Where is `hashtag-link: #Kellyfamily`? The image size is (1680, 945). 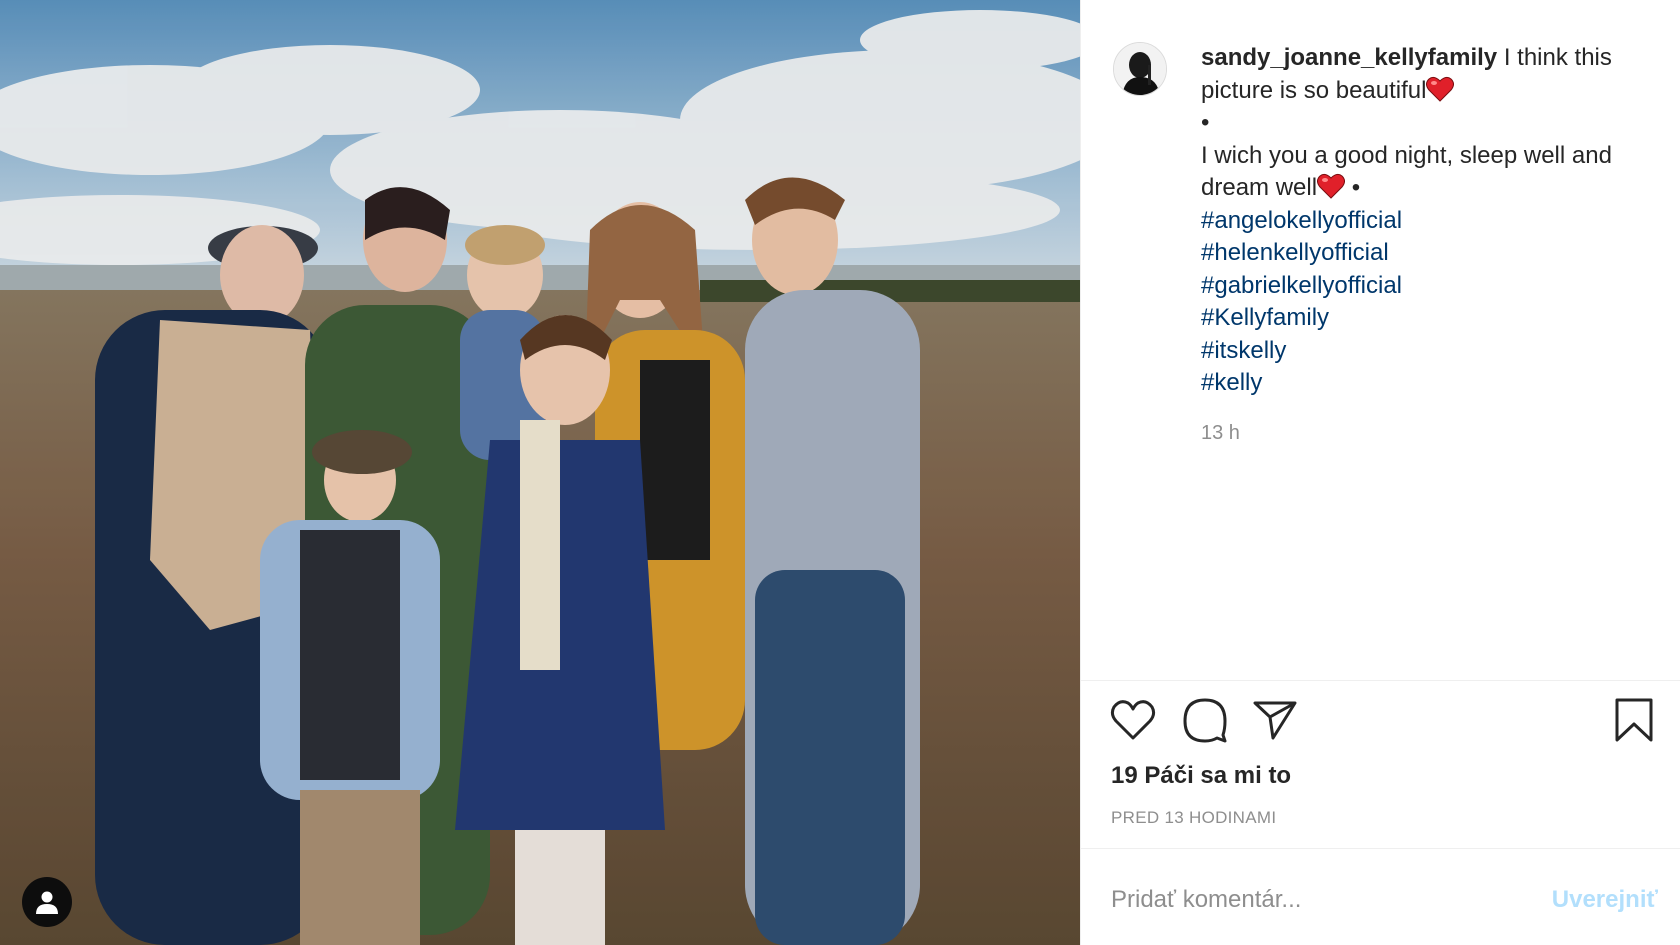 hashtag-link: #Kellyfamily is located at coordinates (1411, 318).